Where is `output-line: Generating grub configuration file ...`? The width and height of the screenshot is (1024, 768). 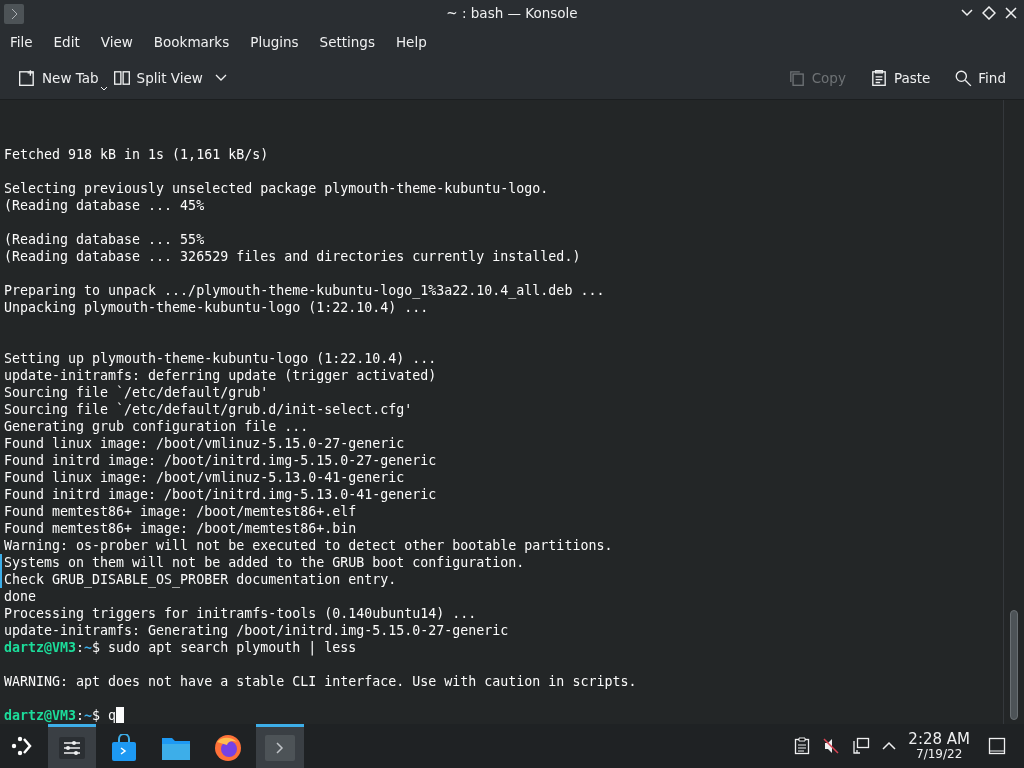
output-line: Generating grub configuration file ... is located at coordinates (156, 426).